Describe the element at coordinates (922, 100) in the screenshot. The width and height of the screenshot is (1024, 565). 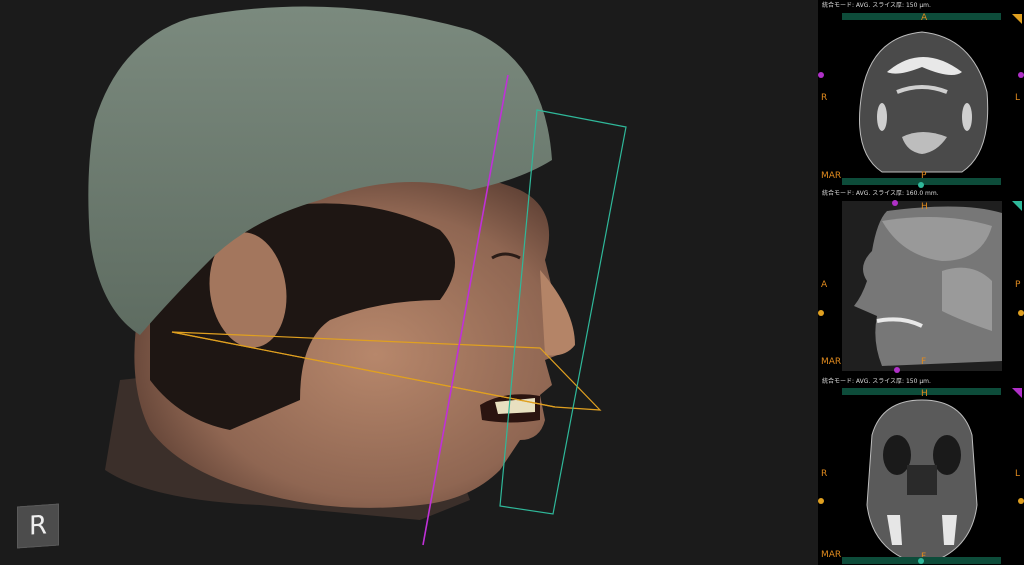
I see `axial-slice-image` at that location.